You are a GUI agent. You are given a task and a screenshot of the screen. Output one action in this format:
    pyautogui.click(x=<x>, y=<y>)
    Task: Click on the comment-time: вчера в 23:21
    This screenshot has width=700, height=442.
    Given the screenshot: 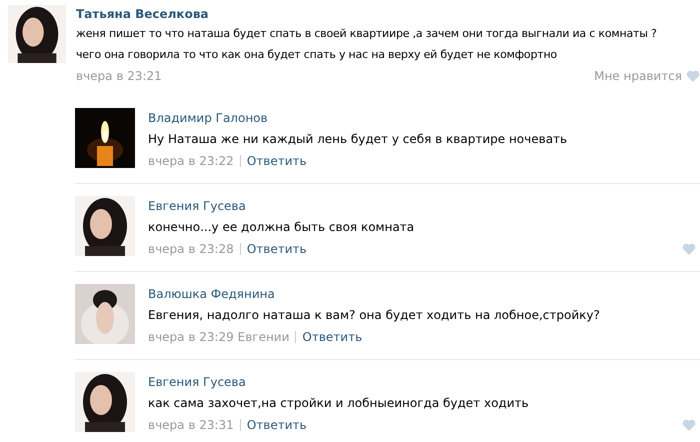 What is the action you would take?
    pyautogui.click(x=119, y=76)
    